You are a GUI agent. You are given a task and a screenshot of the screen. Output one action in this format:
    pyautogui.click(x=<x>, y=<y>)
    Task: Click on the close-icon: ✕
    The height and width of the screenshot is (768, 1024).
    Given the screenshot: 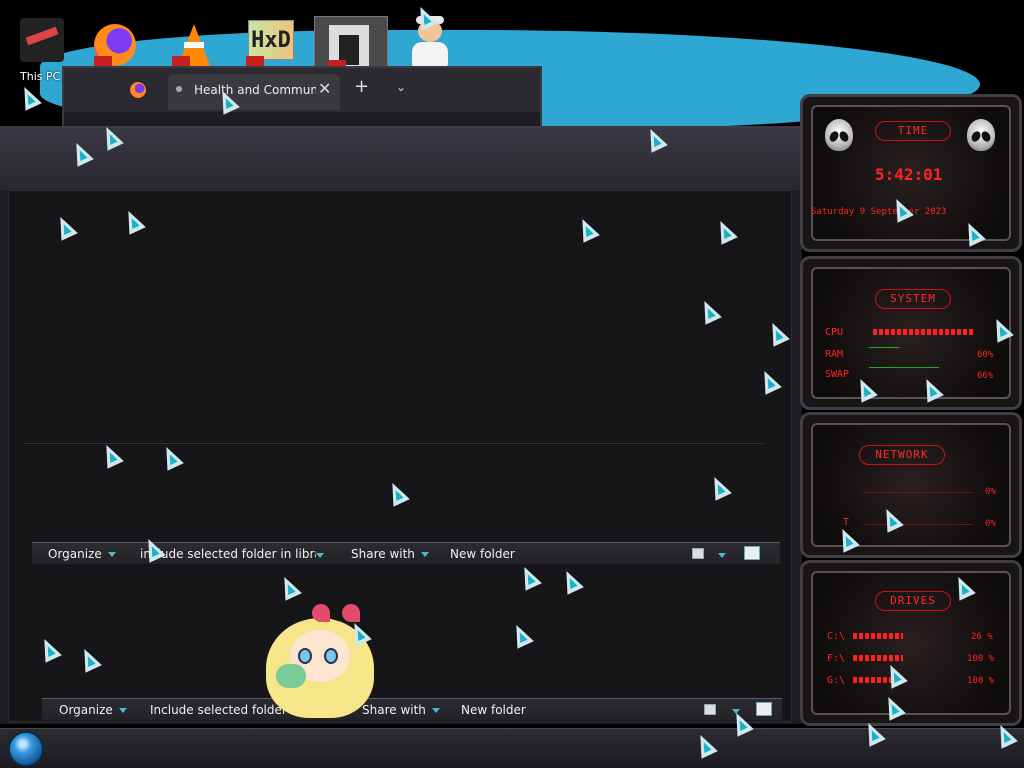 What is the action you would take?
    pyautogui.click(x=324, y=88)
    